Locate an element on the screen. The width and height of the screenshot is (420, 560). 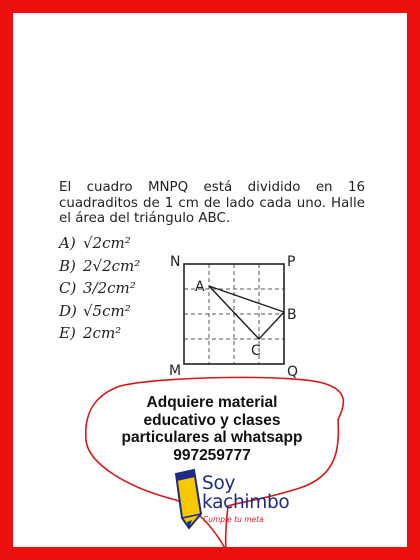
brand-tagline: Cumple tu meta is located at coordinates (233, 519).